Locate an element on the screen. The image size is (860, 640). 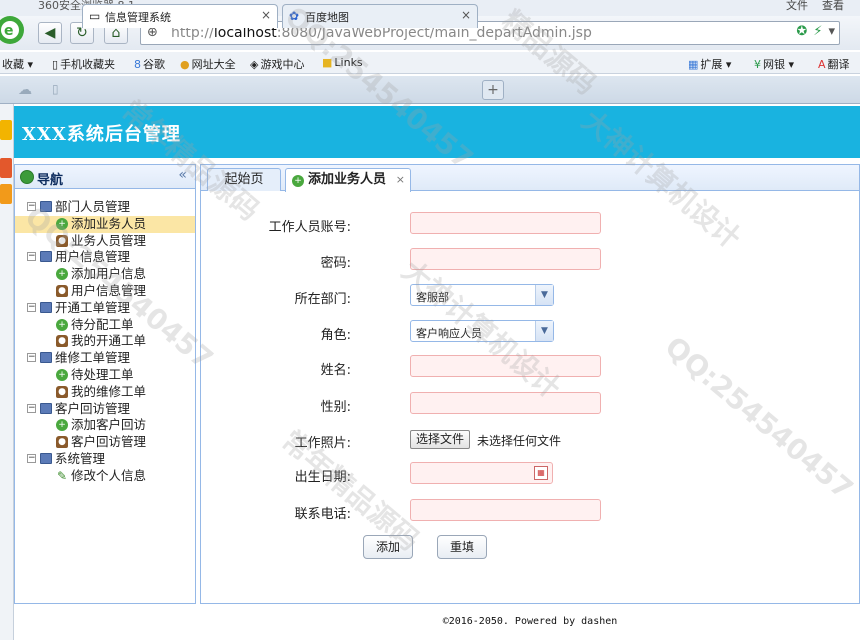
tree-group: − 系统管理 is located at coordinates (105, 459).